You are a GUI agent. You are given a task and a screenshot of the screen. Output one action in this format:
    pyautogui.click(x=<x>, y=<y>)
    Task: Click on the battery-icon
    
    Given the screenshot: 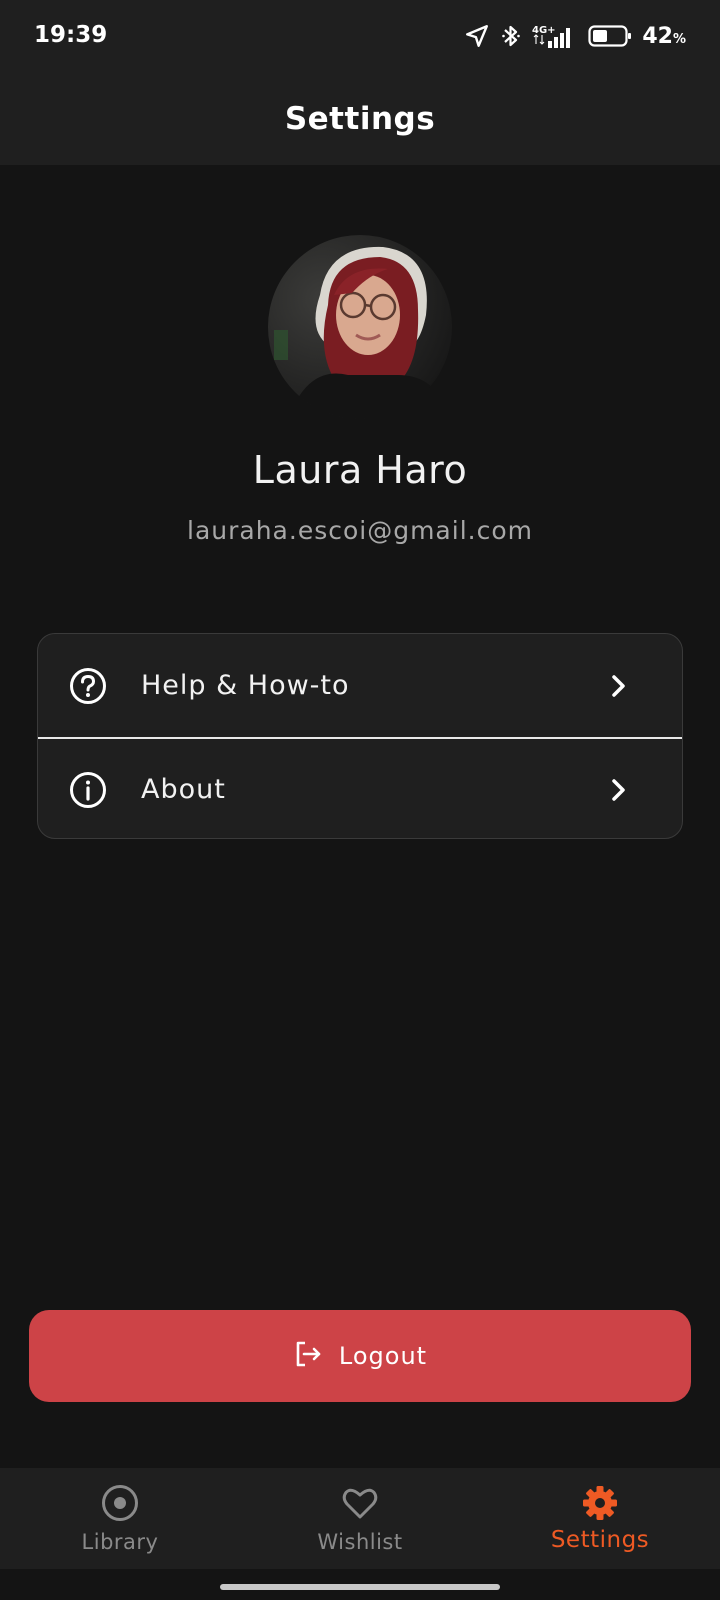 What is the action you would take?
    pyautogui.click(x=610, y=36)
    